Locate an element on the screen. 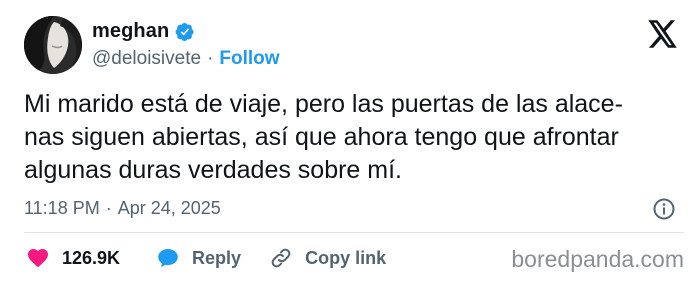  tweet-date: Apr 24, 2025 is located at coordinates (169, 208).